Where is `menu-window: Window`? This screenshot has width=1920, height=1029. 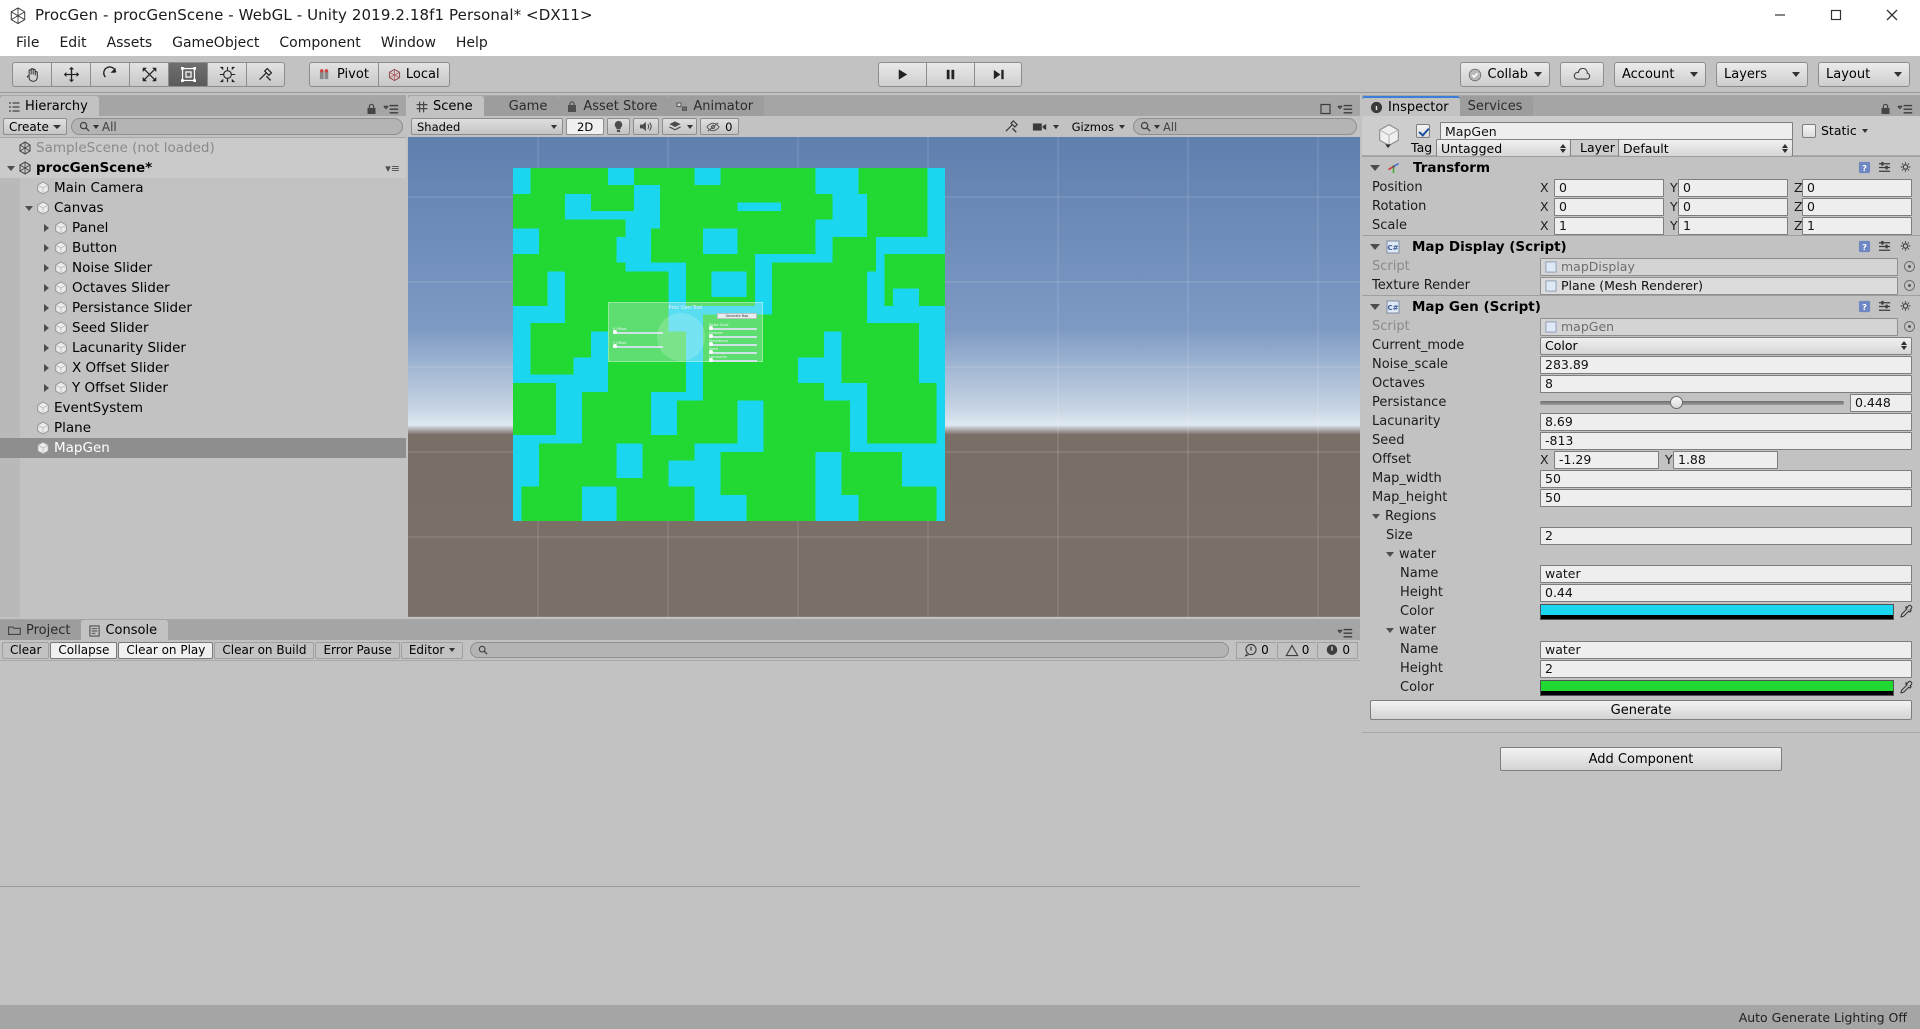 menu-window: Window is located at coordinates (408, 43).